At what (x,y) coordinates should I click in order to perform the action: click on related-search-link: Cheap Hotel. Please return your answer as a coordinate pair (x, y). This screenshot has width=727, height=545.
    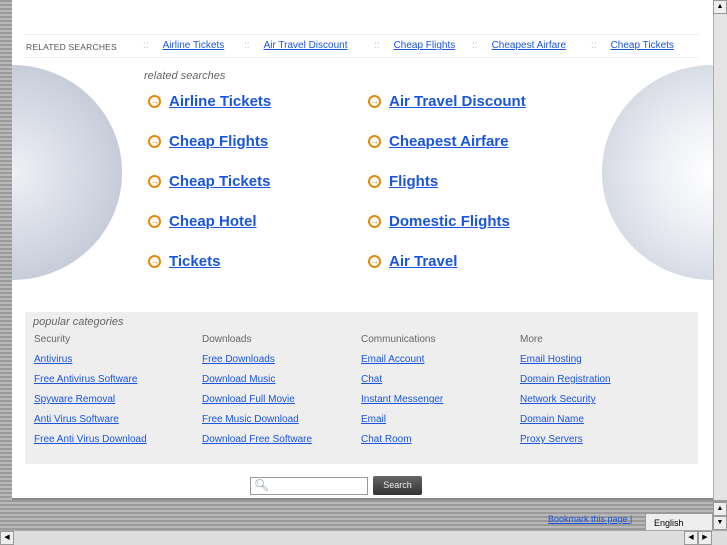
    Looking at the image, I should click on (213, 221).